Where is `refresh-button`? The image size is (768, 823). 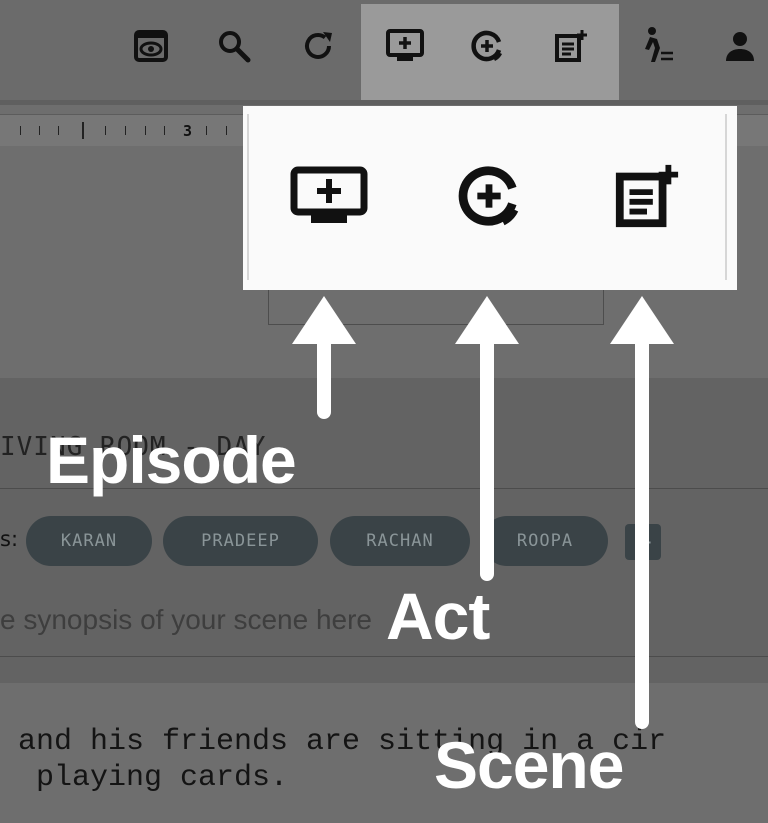 refresh-button is located at coordinates (318, 46).